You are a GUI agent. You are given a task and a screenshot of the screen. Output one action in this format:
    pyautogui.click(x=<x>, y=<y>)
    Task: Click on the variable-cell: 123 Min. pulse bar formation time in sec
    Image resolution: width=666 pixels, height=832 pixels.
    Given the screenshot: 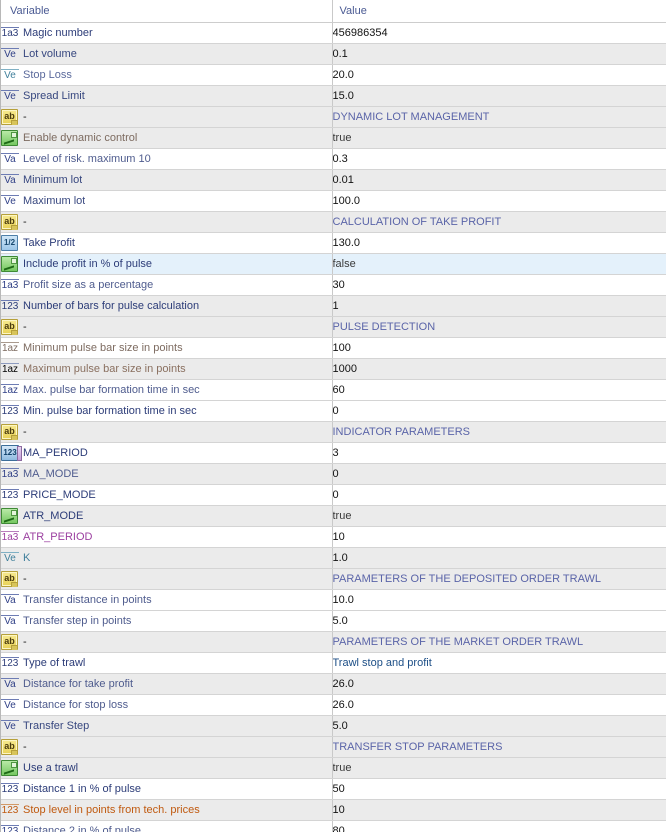 What is the action you would take?
    pyautogui.click(x=167, y=411)
    